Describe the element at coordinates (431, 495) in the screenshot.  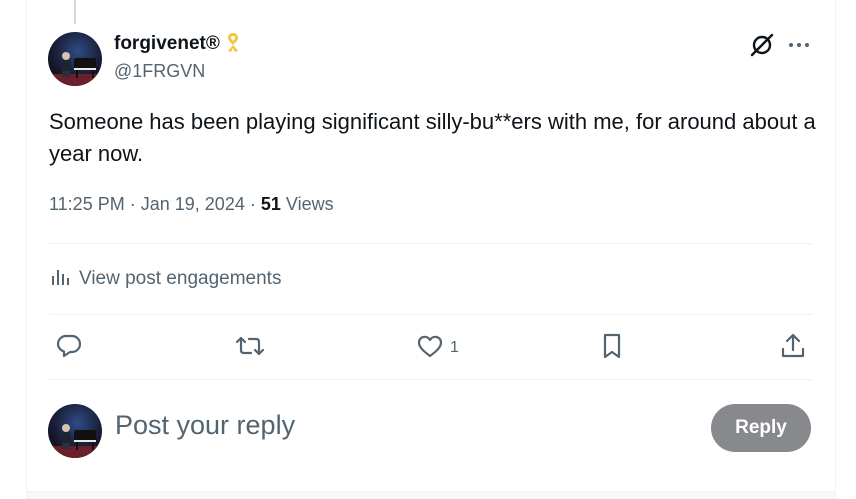
I see `next-section-background` at that location.